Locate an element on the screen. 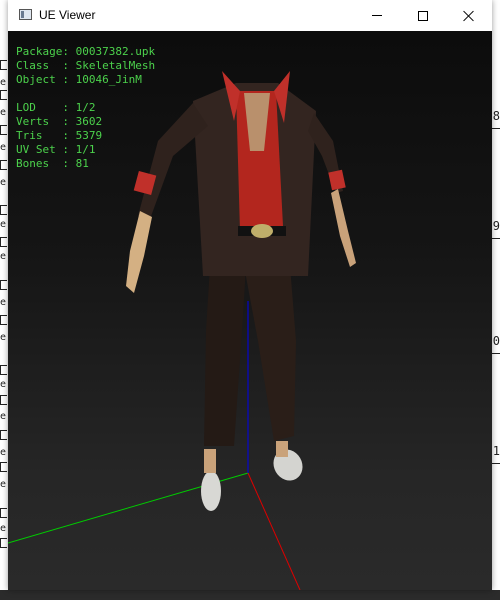 Image resolution: width=500 pixels, height=600 pixels. close-button is located at coordinates (469, 15).